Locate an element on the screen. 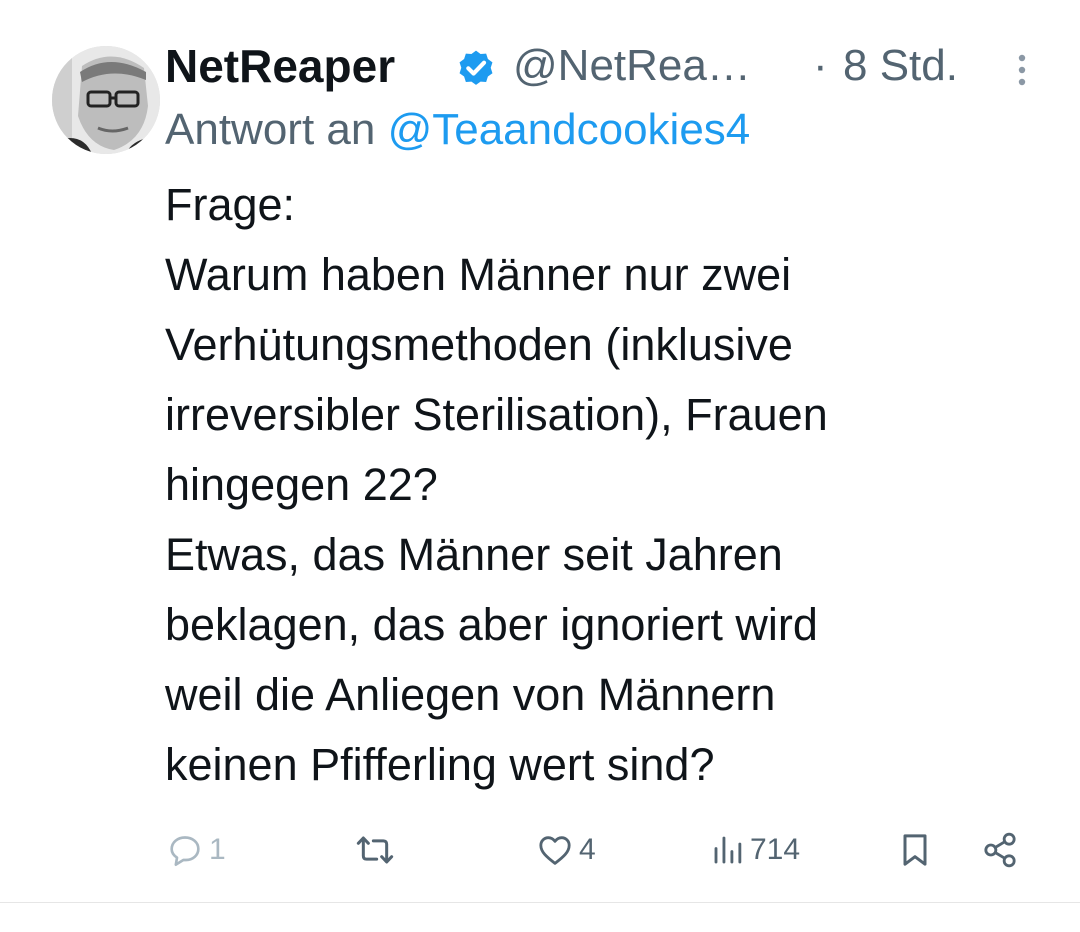 Image resolution: width=1080 pixels, height=932 pixels. tweet-line: Verhütungsmethoden (inklusive is located at coordinates (479, 344).